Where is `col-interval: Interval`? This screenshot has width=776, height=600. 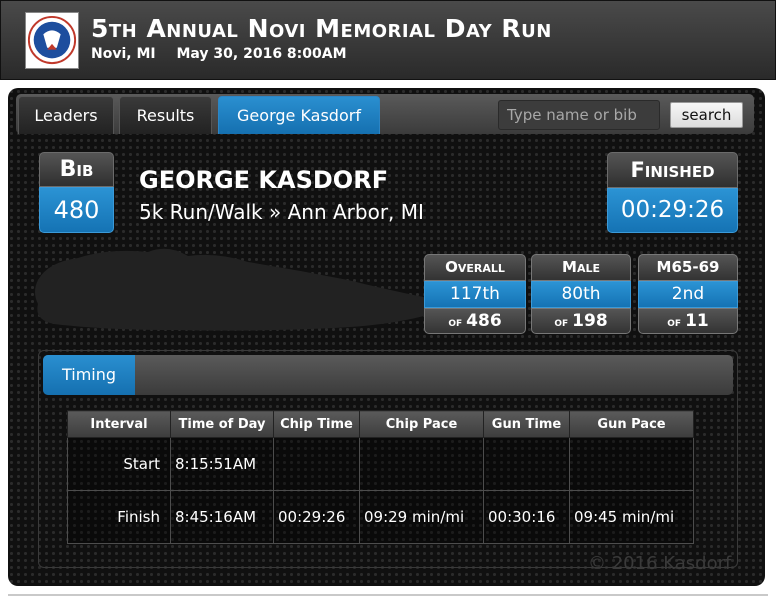 col-interval: Interval is located at coordinates (119, 424).